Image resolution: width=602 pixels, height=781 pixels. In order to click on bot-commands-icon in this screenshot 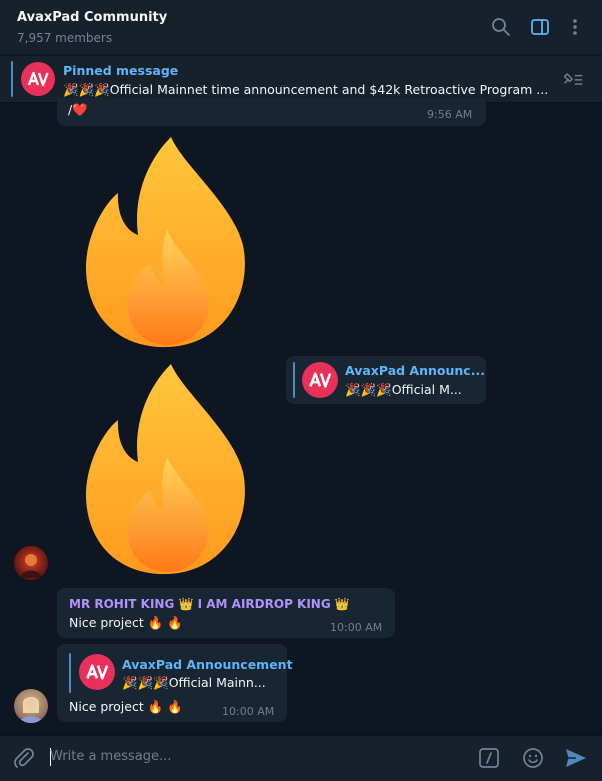, I will do `click(489, 758)`.